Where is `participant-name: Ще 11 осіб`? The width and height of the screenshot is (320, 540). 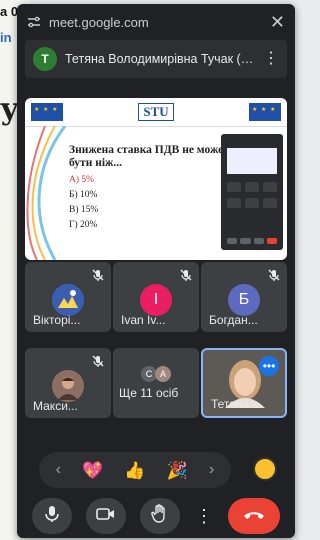
participant-name: Ще 11 осіб is located at coordinates (149, 393).